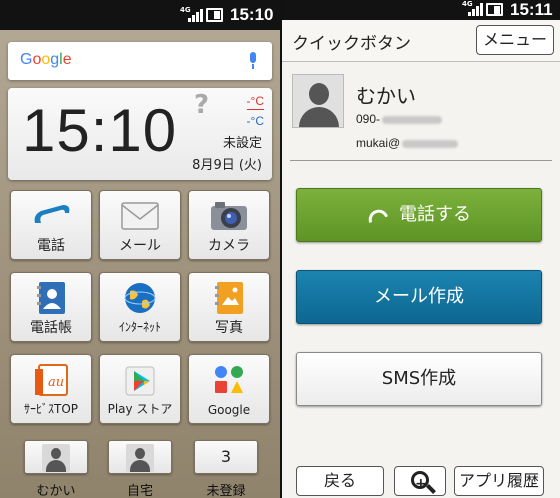 This screenshot has width=560, height=498. What do you see at coordinates (56, 382) in the screenshot?
I see `au-icon-text: au` at bounding box center [56, 382].